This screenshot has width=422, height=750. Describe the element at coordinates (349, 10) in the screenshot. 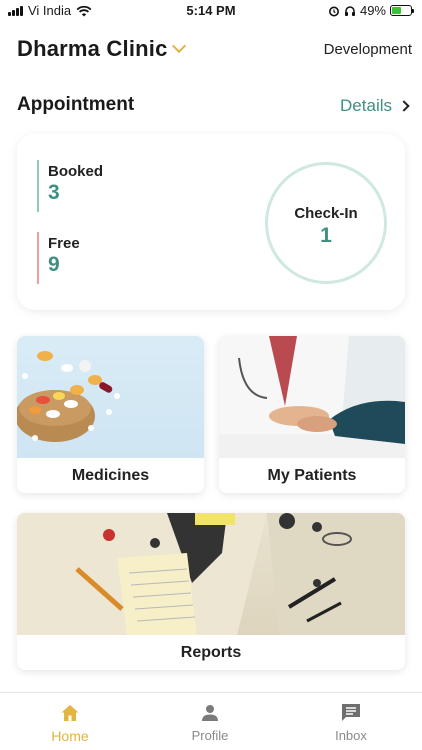

I see `headphones-icon` at that location.